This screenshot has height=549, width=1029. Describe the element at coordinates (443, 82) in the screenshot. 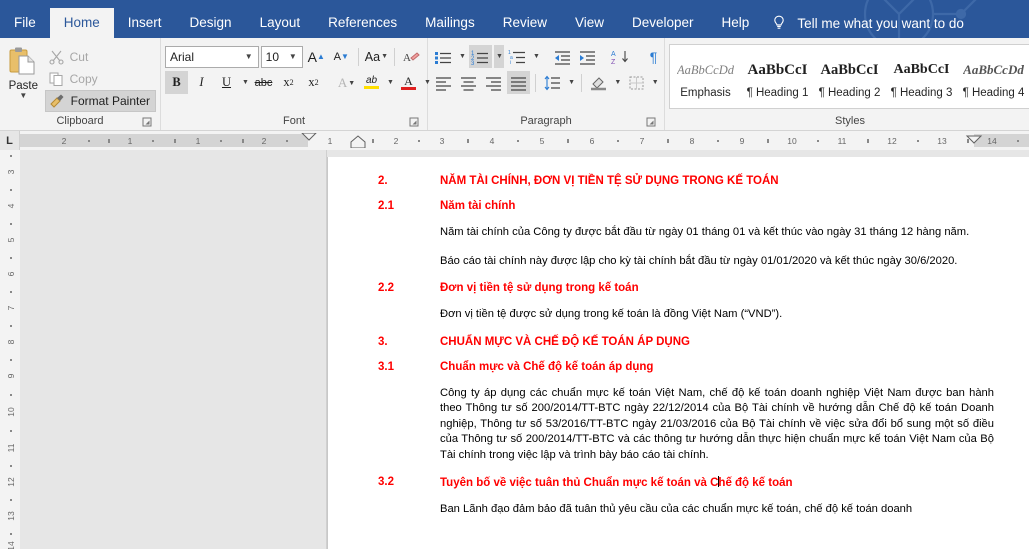

I see `align-left-button` at that location.